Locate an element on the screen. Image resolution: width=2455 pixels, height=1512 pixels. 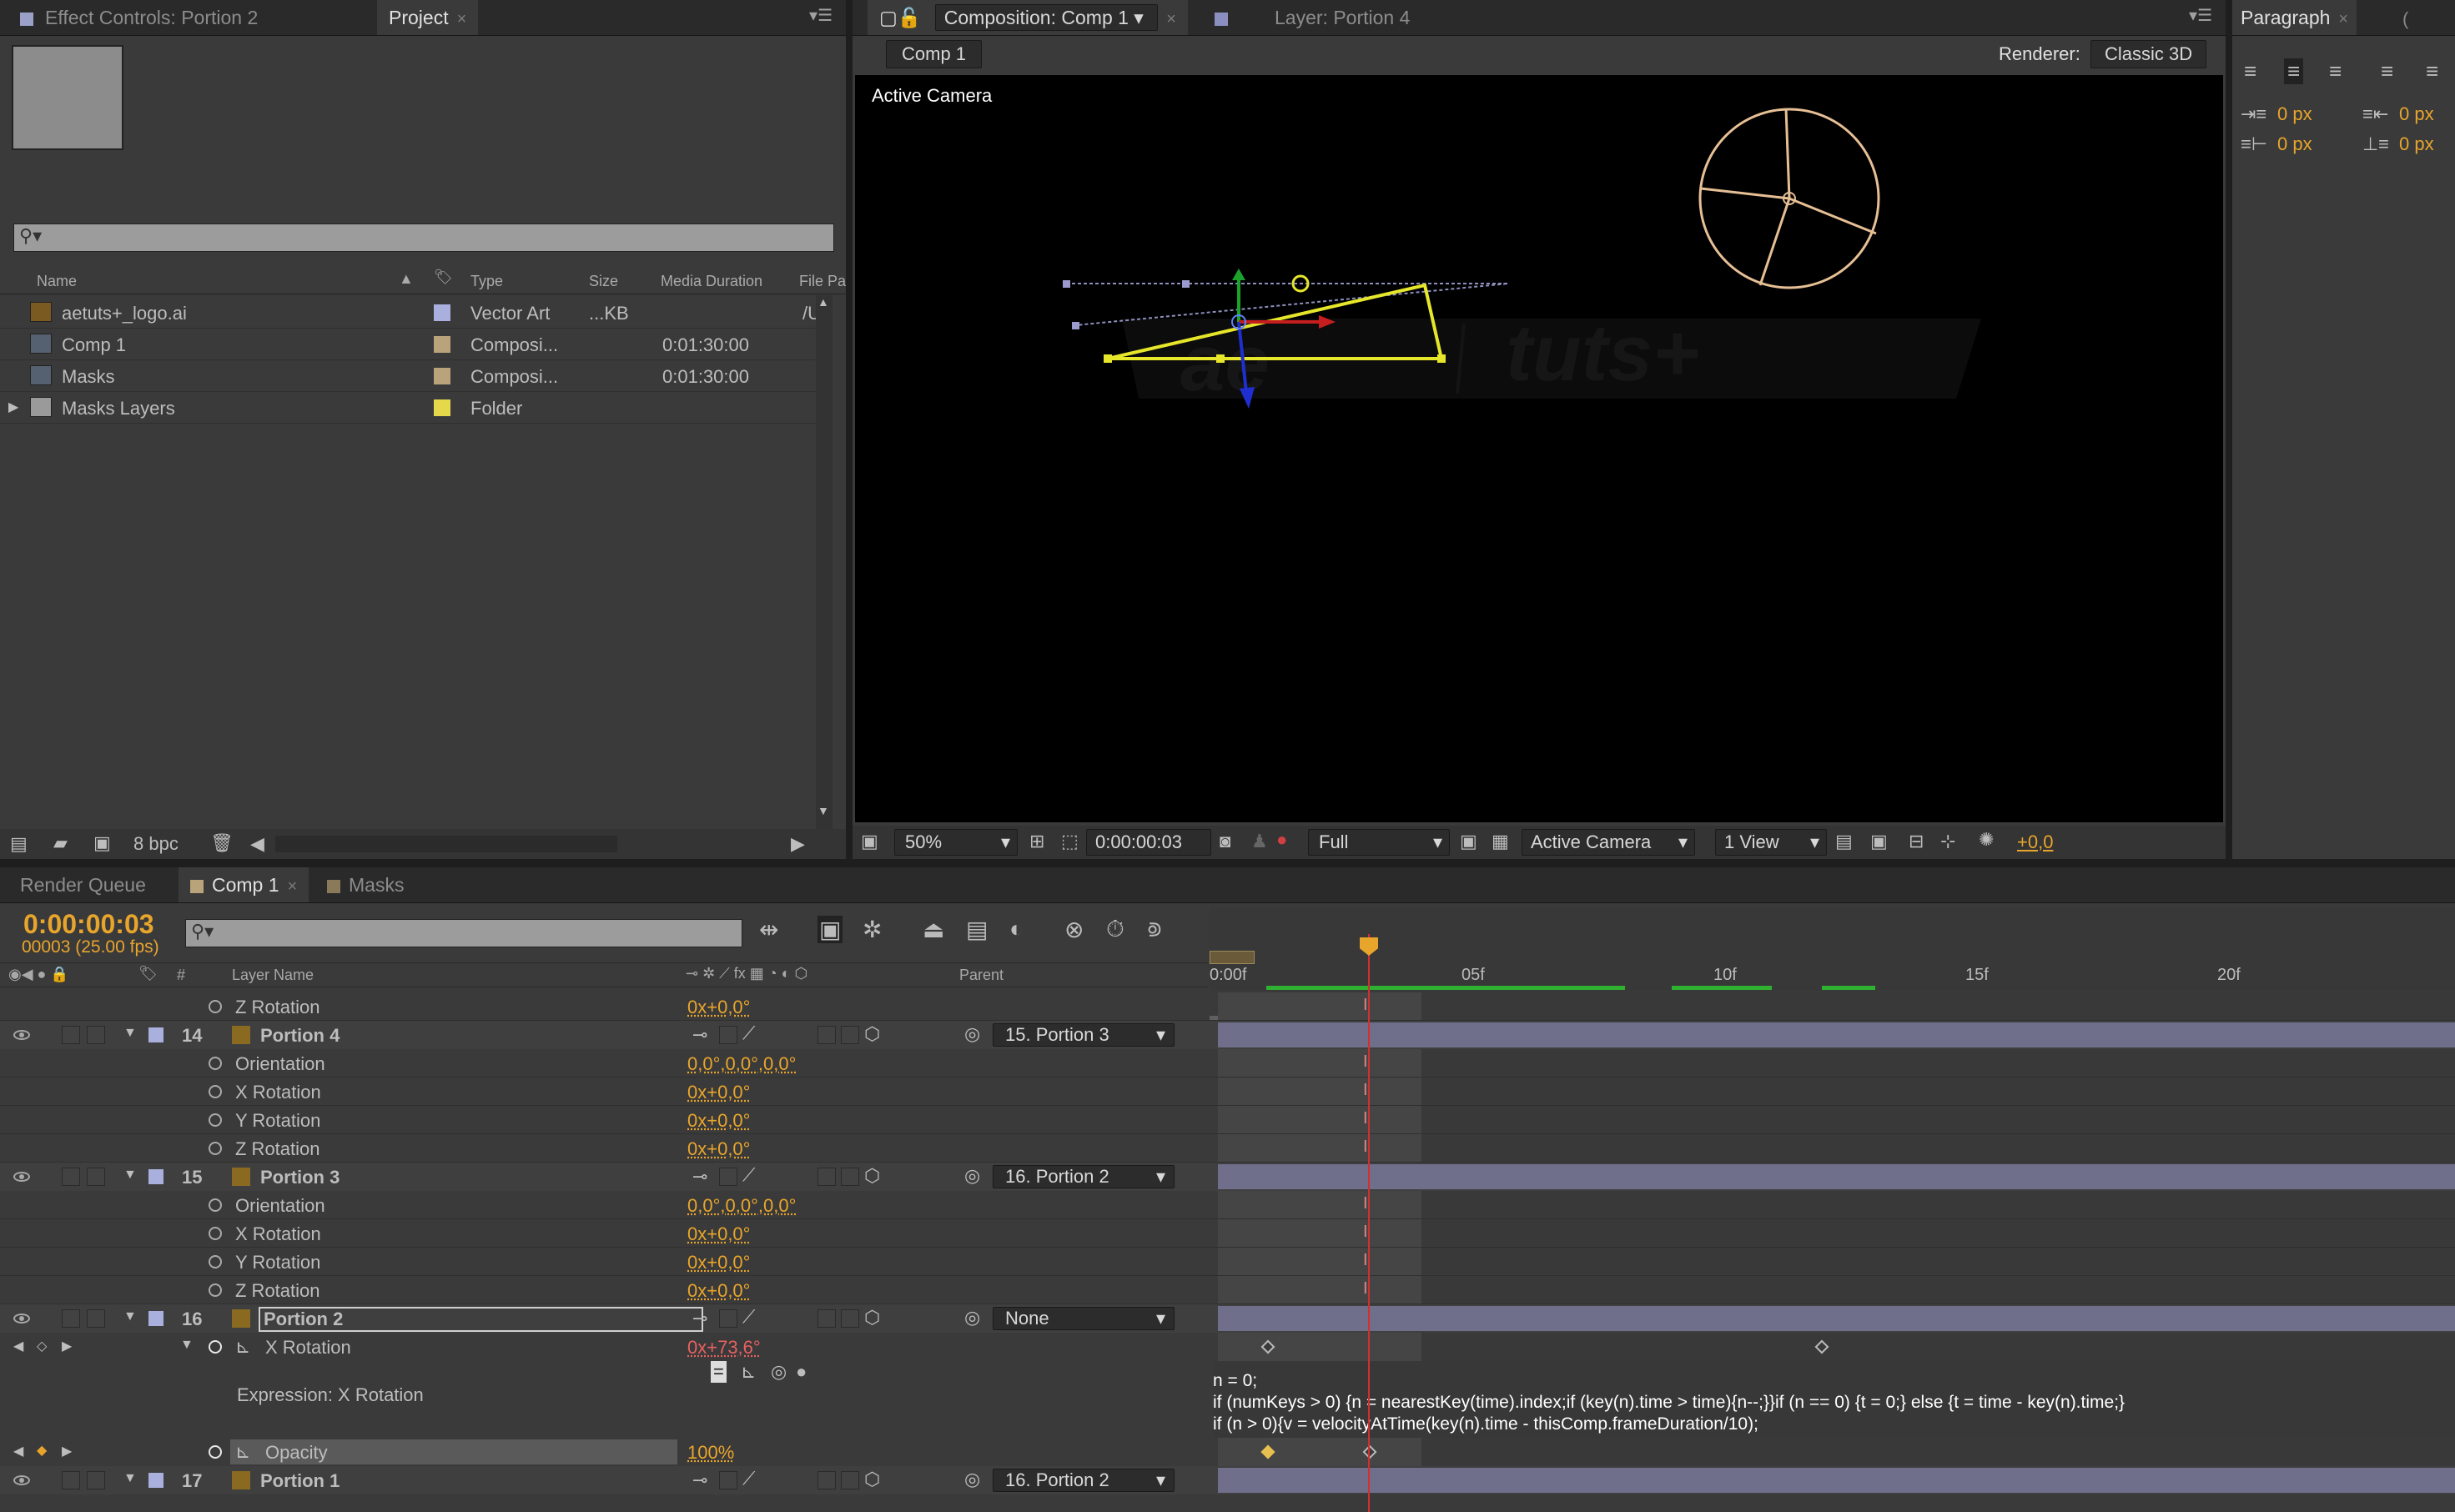
col-name: Name is located at coordinates (57, 282).